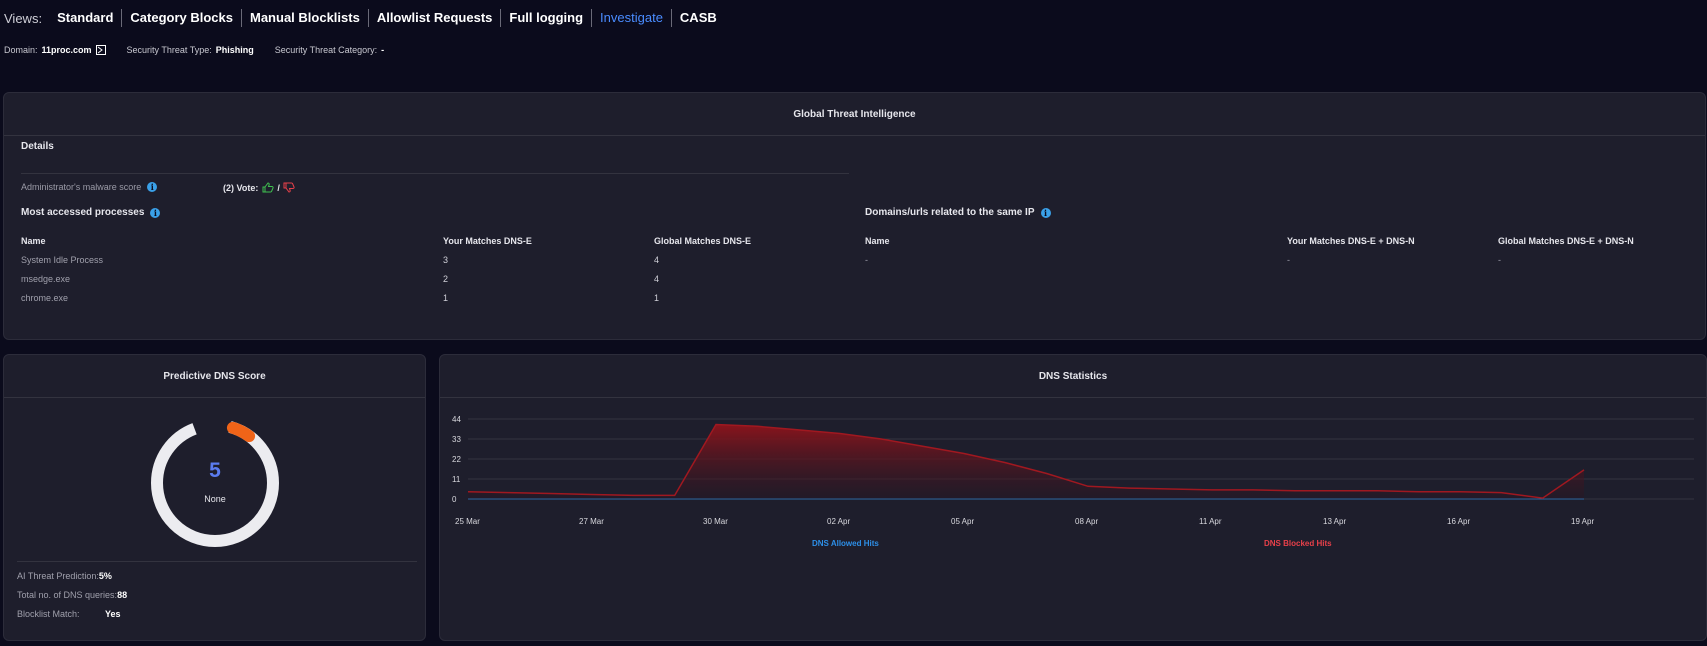  Describe the element at coordinates (86, 18) in the screenshot. I see `view-standard: Standard` at that location.